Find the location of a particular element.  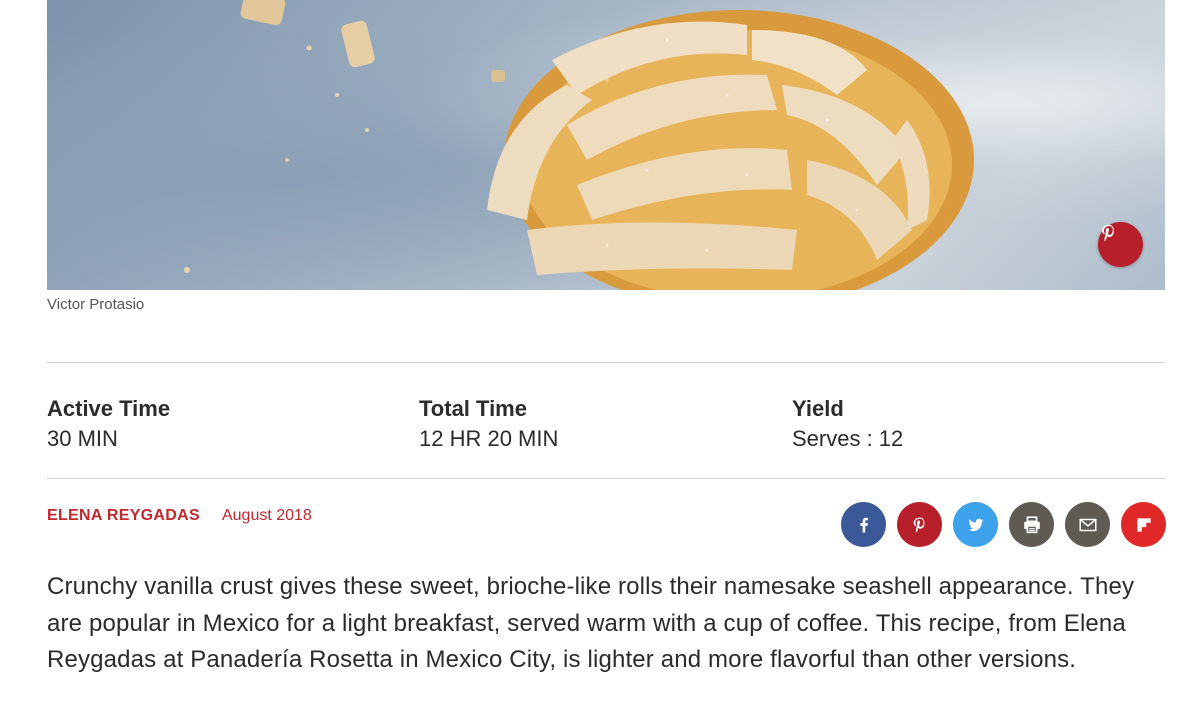

share-facebook-button is located at coordinates (863, 524).